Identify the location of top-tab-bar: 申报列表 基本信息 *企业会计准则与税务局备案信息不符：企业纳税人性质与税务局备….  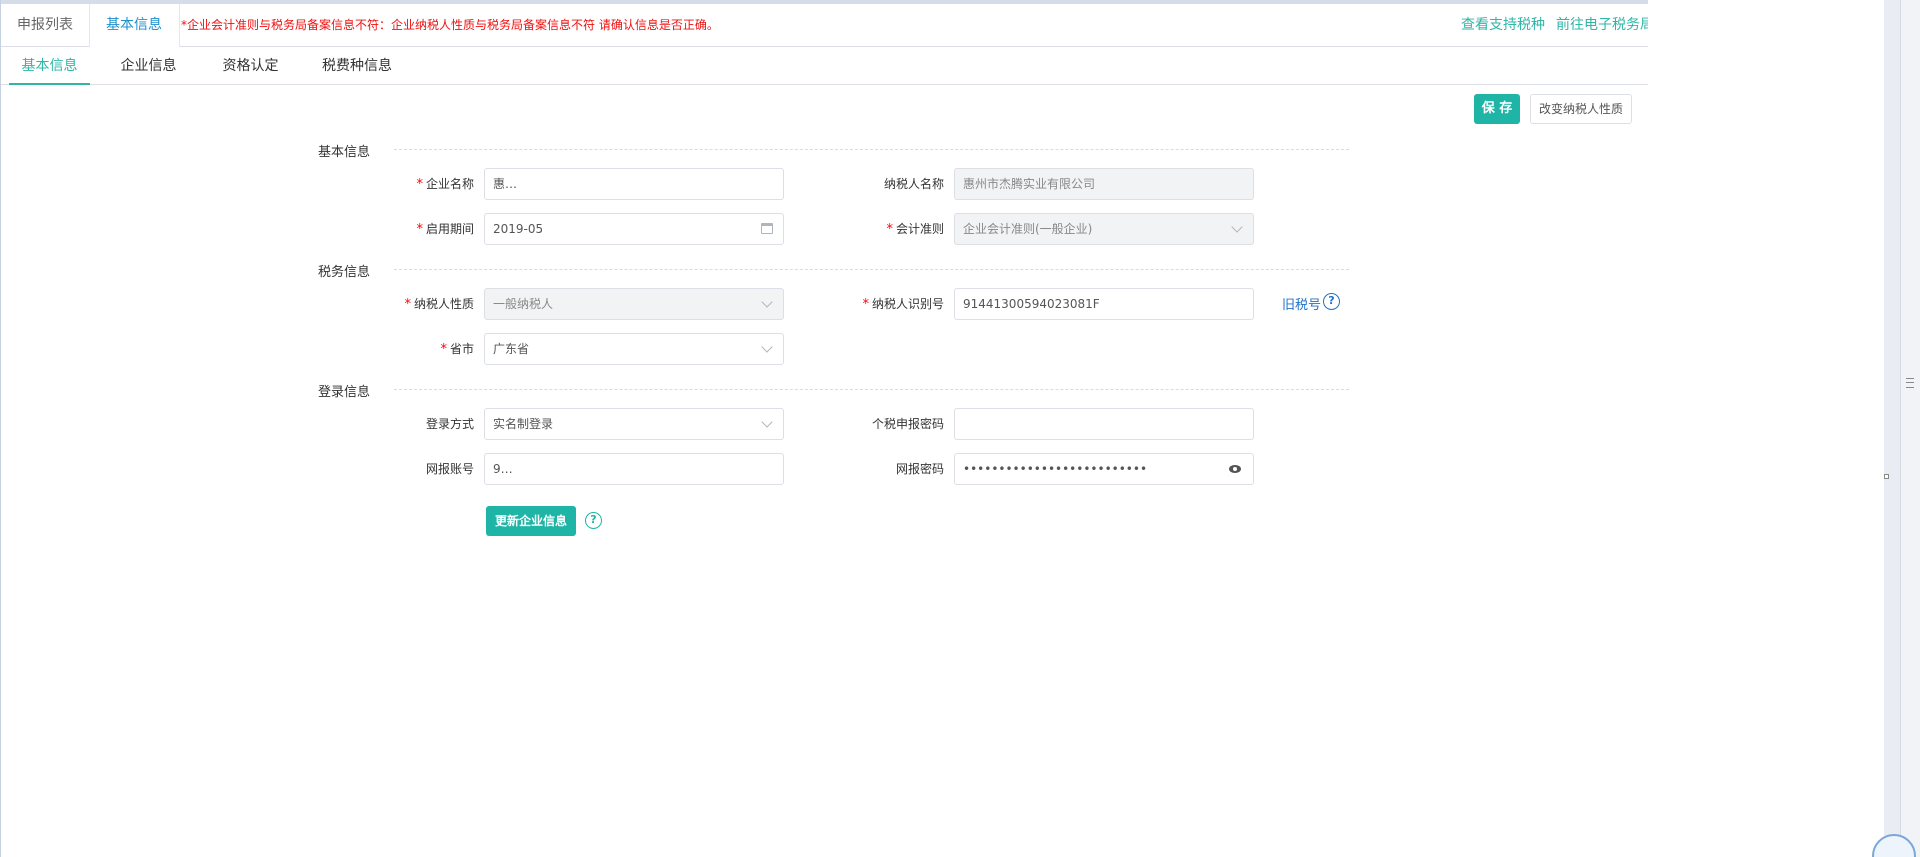
(824, 23).